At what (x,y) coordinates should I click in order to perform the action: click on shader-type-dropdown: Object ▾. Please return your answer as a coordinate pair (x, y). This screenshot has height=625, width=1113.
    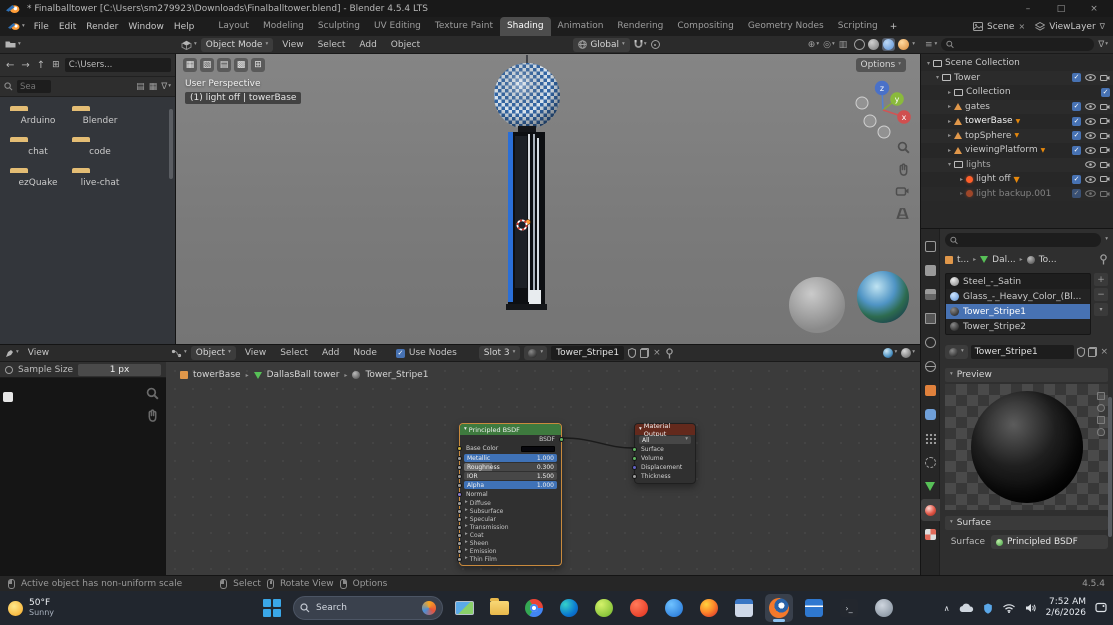
    Looking at the image, I should click on (213, 353).